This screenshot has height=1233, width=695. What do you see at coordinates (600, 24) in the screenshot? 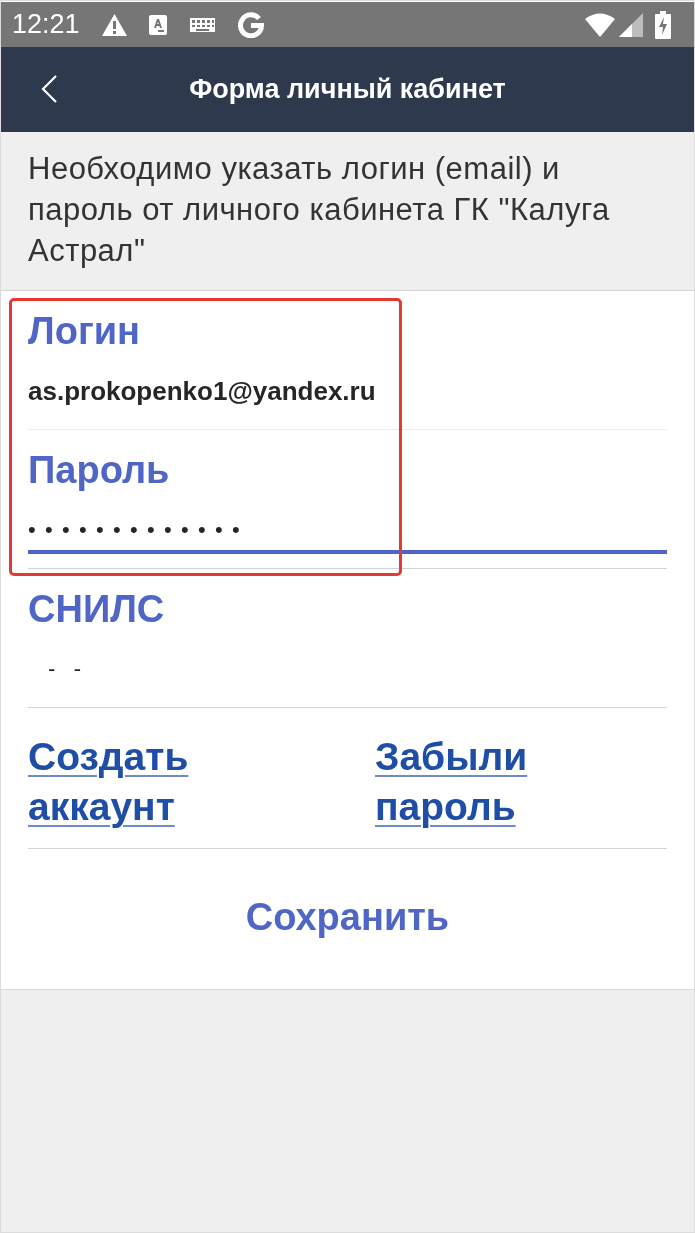
I see `wifi-icon` at bounding box center [600, 24].